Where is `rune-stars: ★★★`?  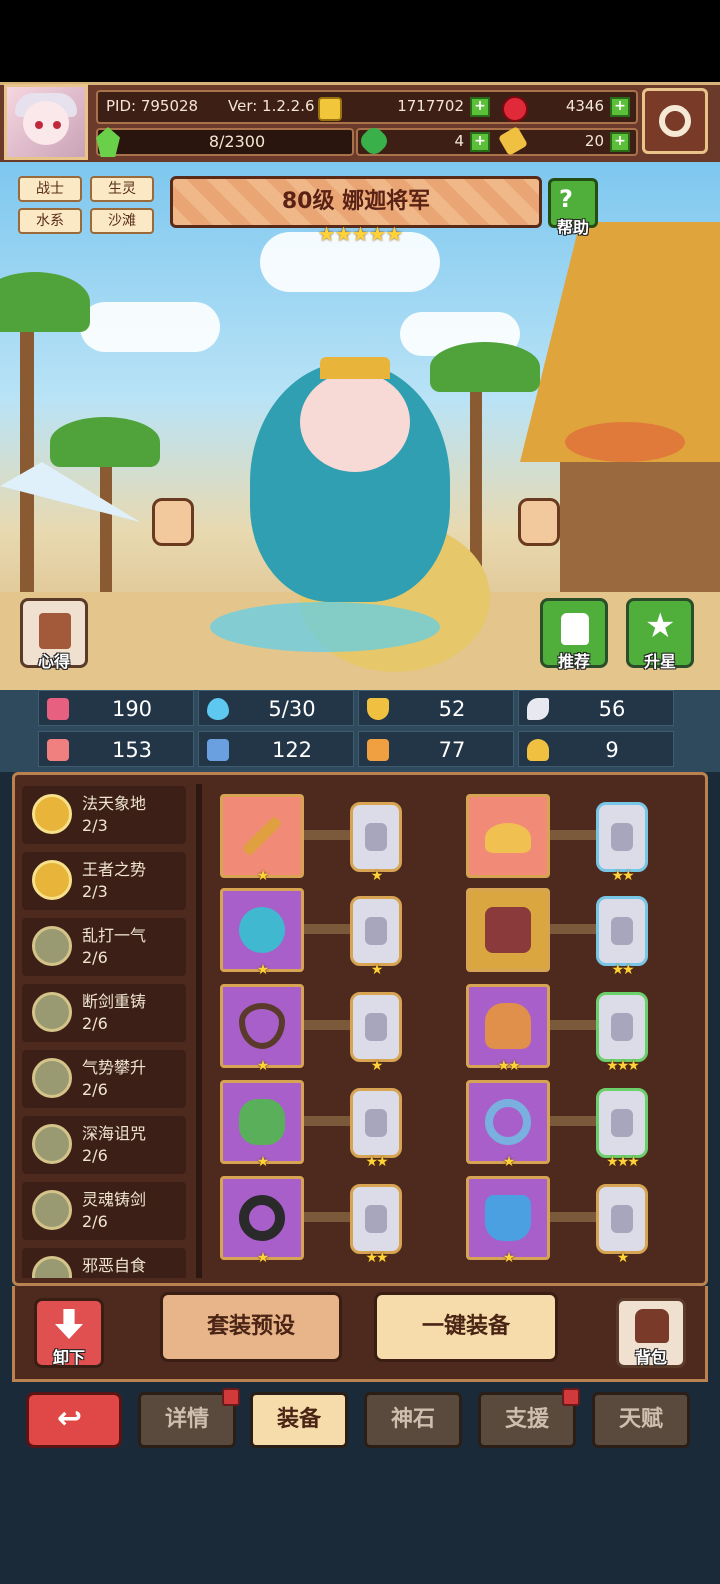 rune-stars: ★★★ is located at coordinates (623, 1162).